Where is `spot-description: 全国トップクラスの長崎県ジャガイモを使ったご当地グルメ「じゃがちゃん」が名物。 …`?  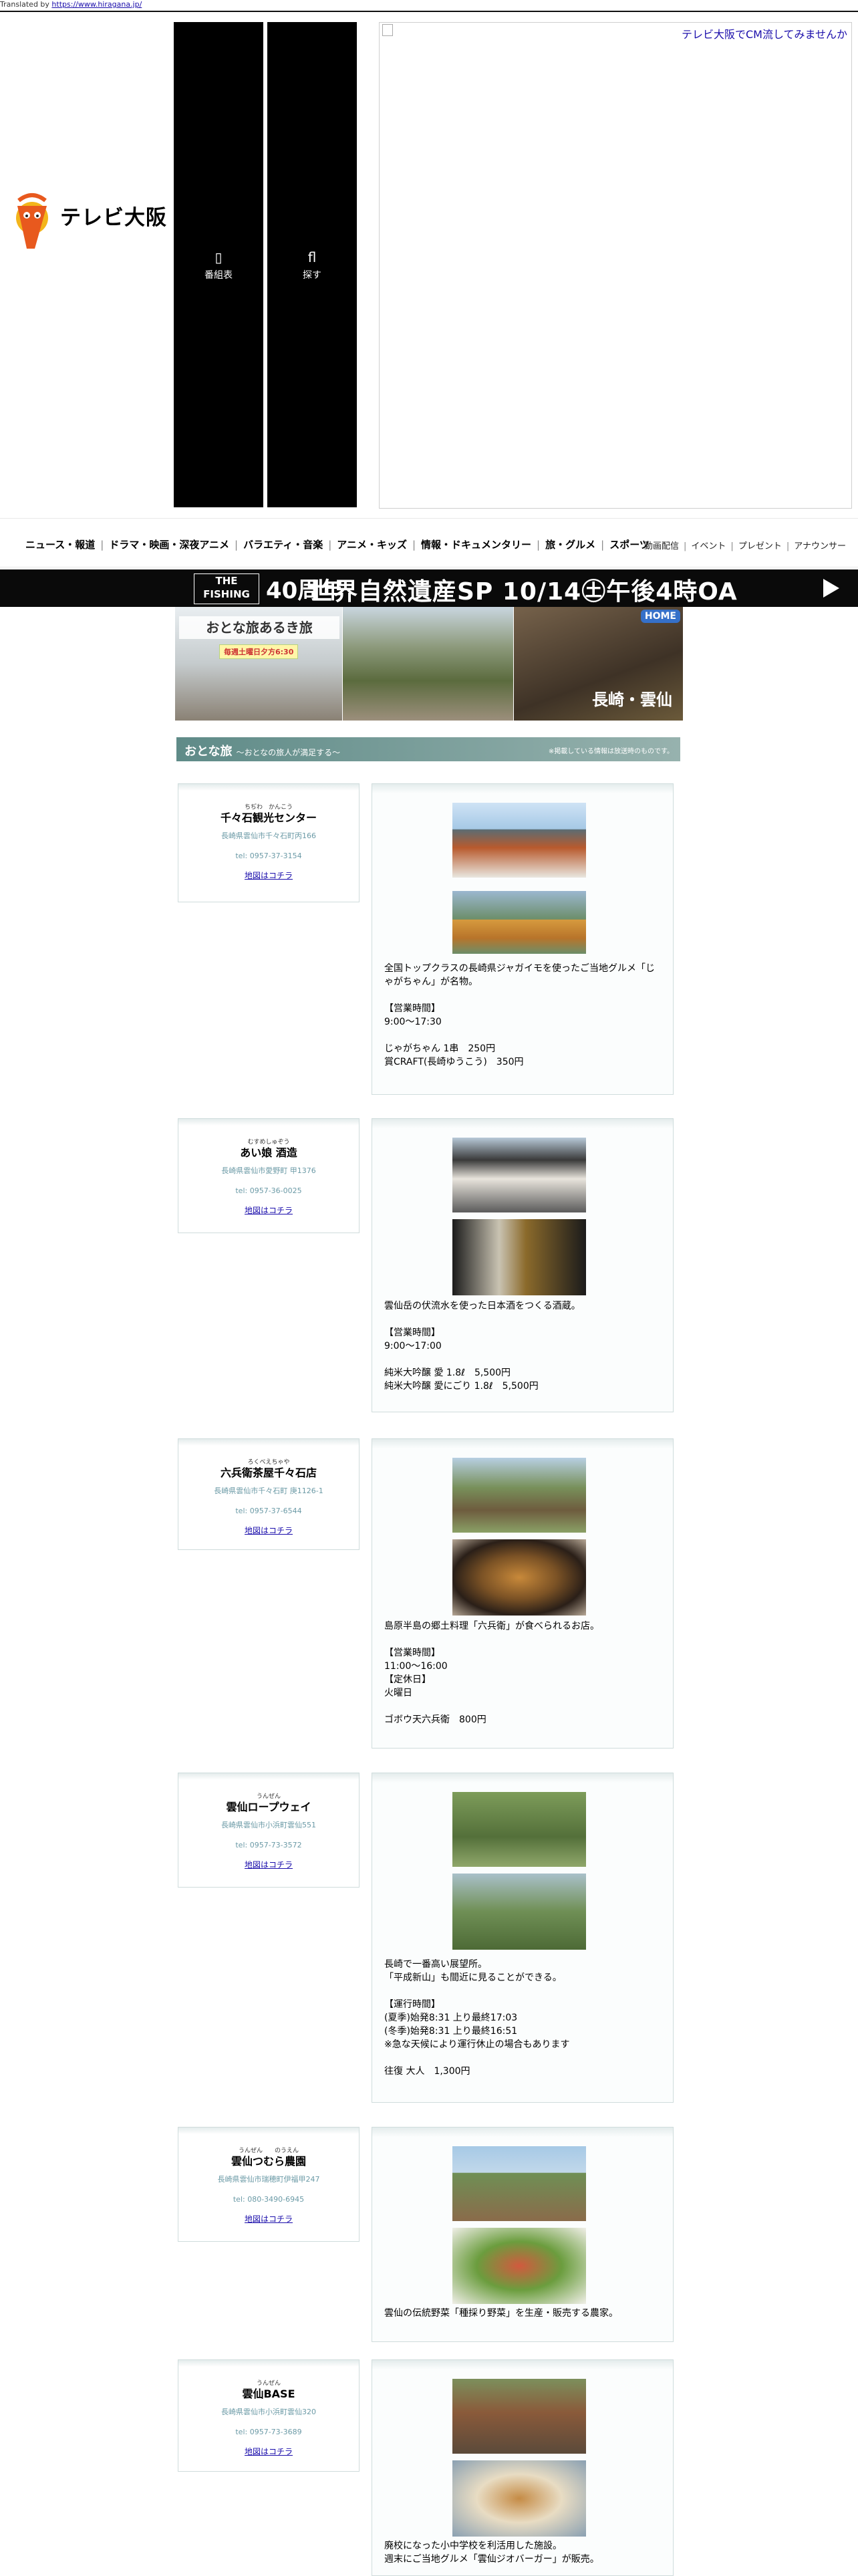 spot-description: 全国トップクラスの長崎県ジャガイモを使ったご当地グルメ「じゃがちゃん」が名物。 … is located at coordinates (520, 1015).